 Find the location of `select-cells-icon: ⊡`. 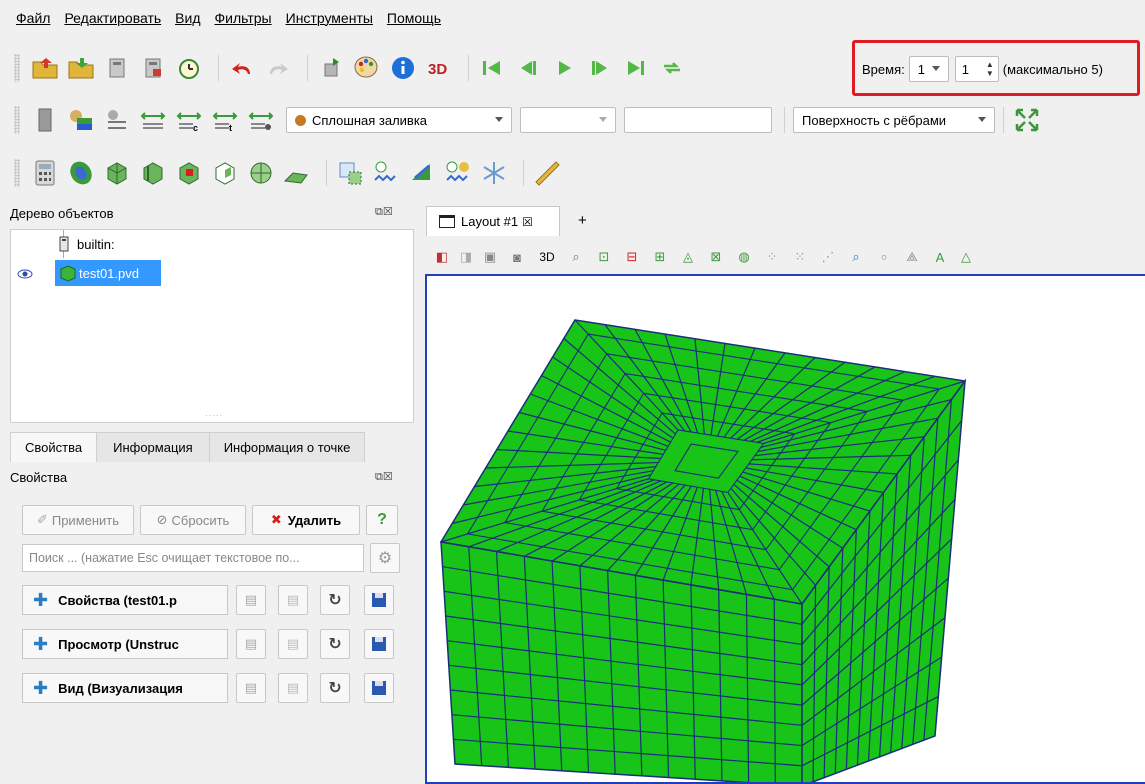

select-cells-icon: ⊡ is located at coordinates (604, 257).